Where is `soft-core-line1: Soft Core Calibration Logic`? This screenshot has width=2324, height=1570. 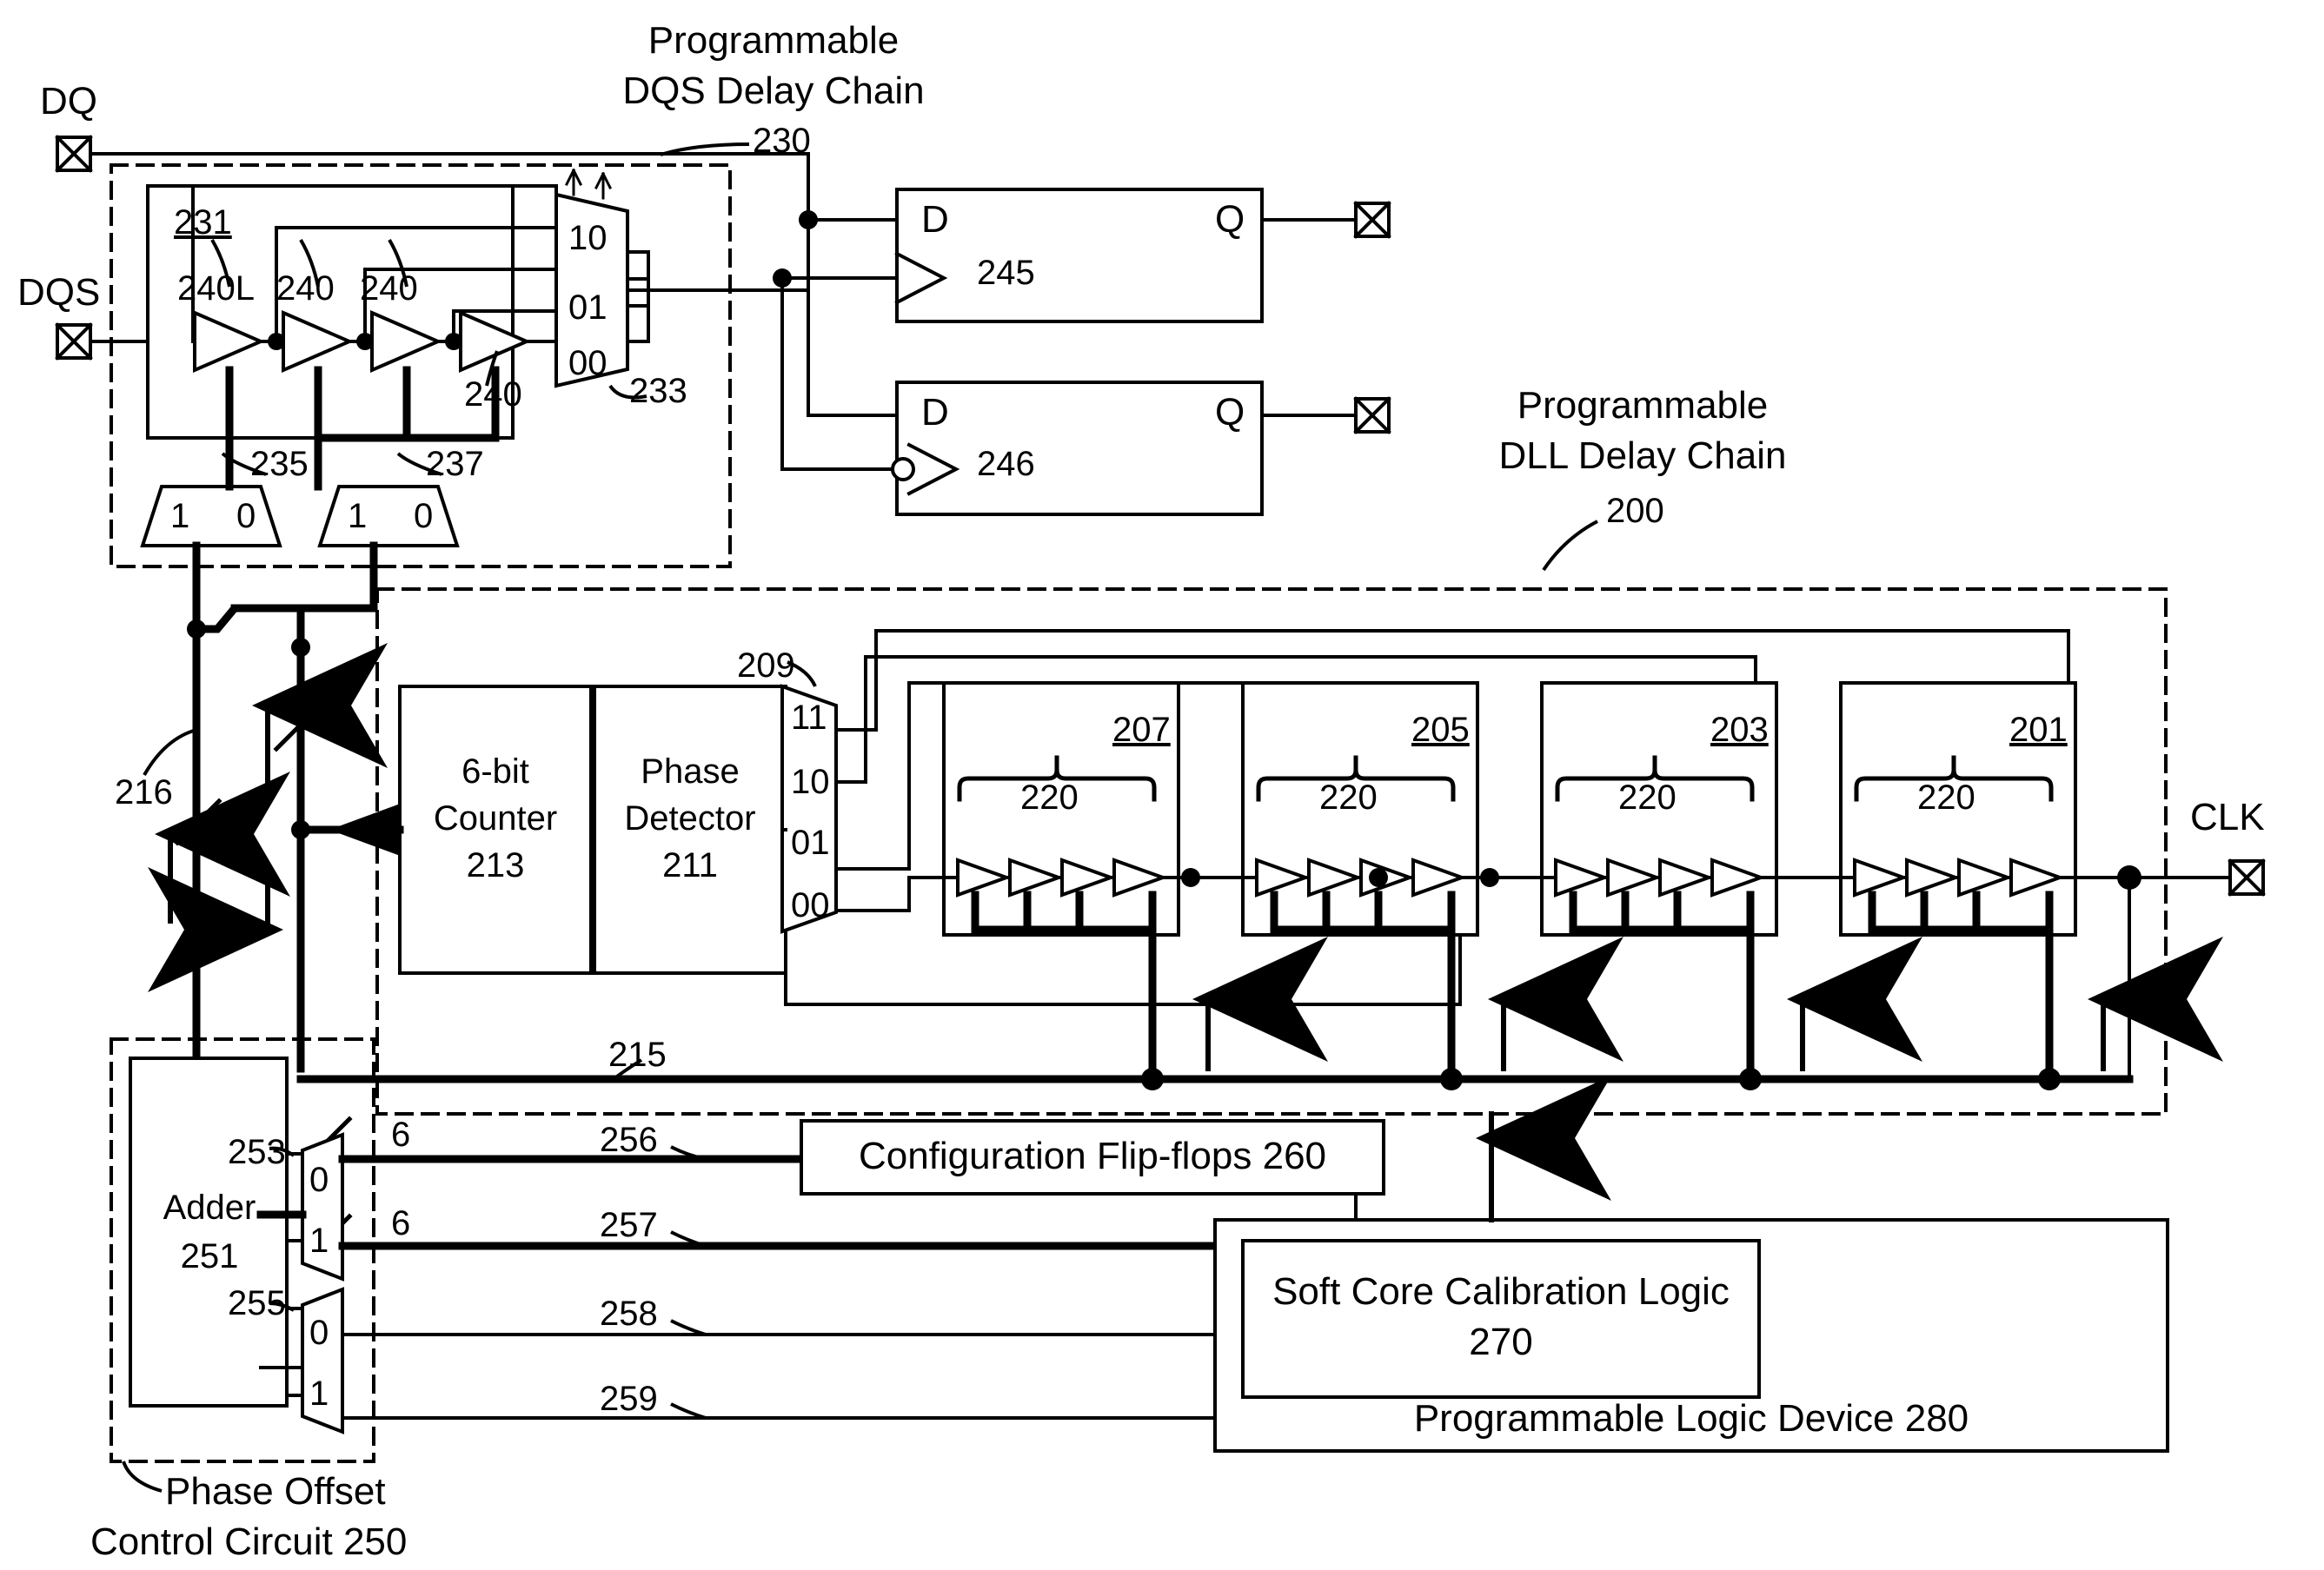 soft-core-line1: Soft Core Calibration Logic is located at coordinates (1501, 1291).